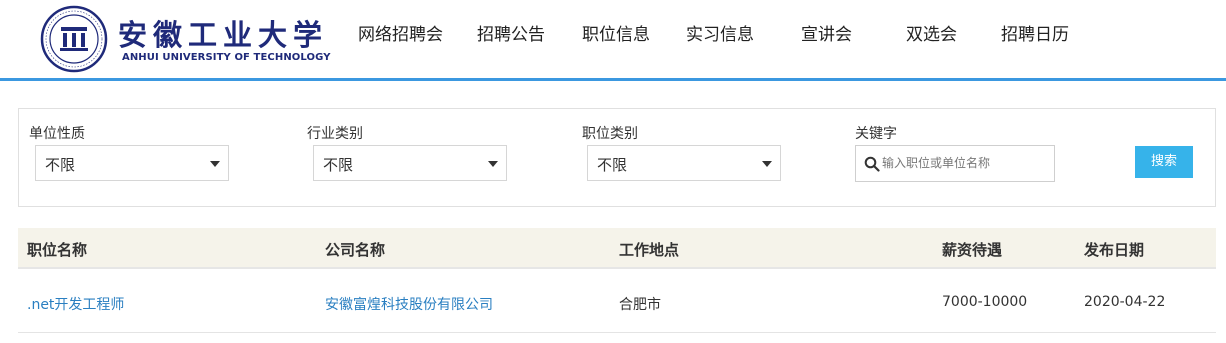  Describe the element at coordinates (616, 35) in the screenshot. I see `nav-job-info: 职位信息` at that location.